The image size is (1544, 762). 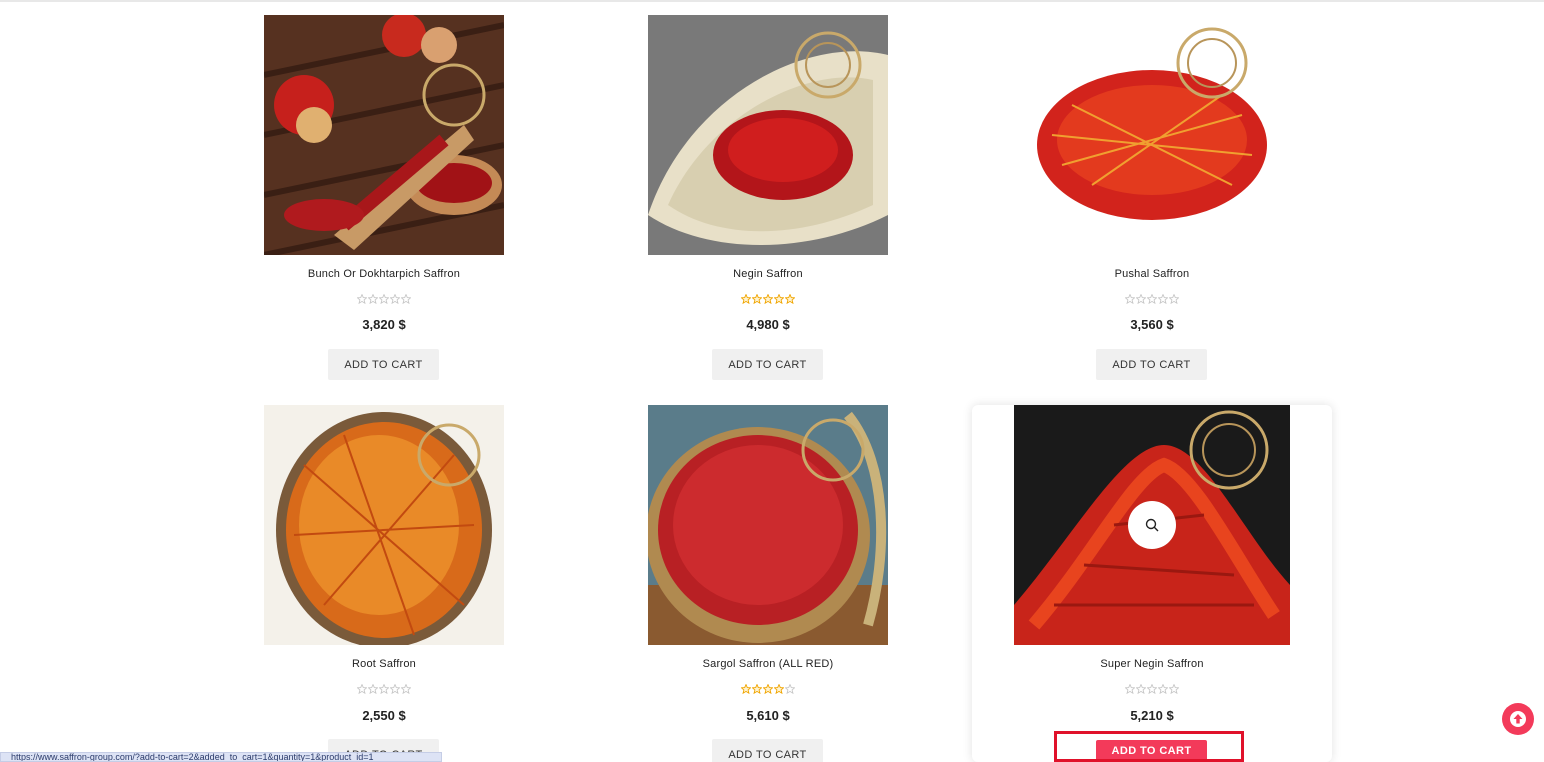 I want to click on product-title: Sargol Saffron (ALL RED), so click(x=768, y=664).